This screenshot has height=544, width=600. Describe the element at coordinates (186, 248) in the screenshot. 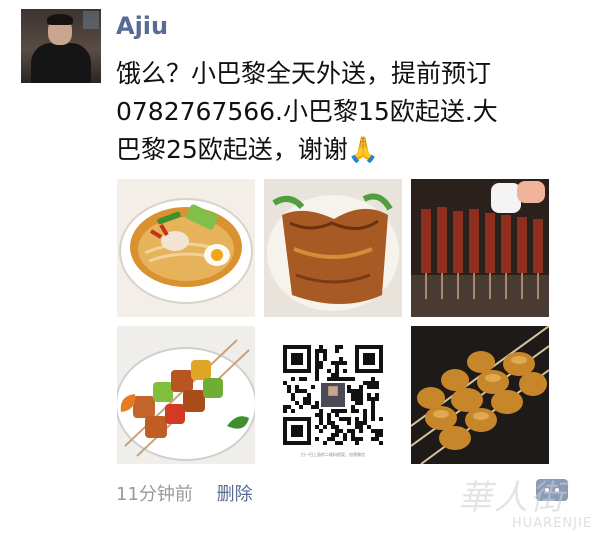

I see `noodle-soup-photo` at that location.